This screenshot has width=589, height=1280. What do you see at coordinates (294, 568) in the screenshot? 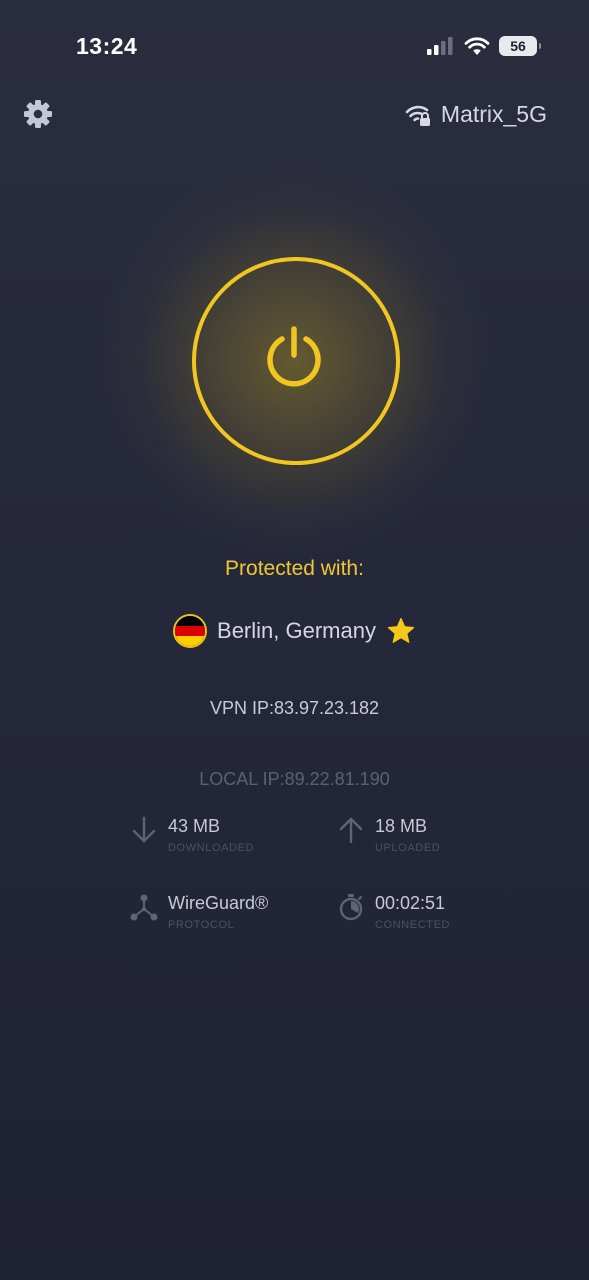
I see `protection-status: Protected with:` at bounding box center [294, 568].